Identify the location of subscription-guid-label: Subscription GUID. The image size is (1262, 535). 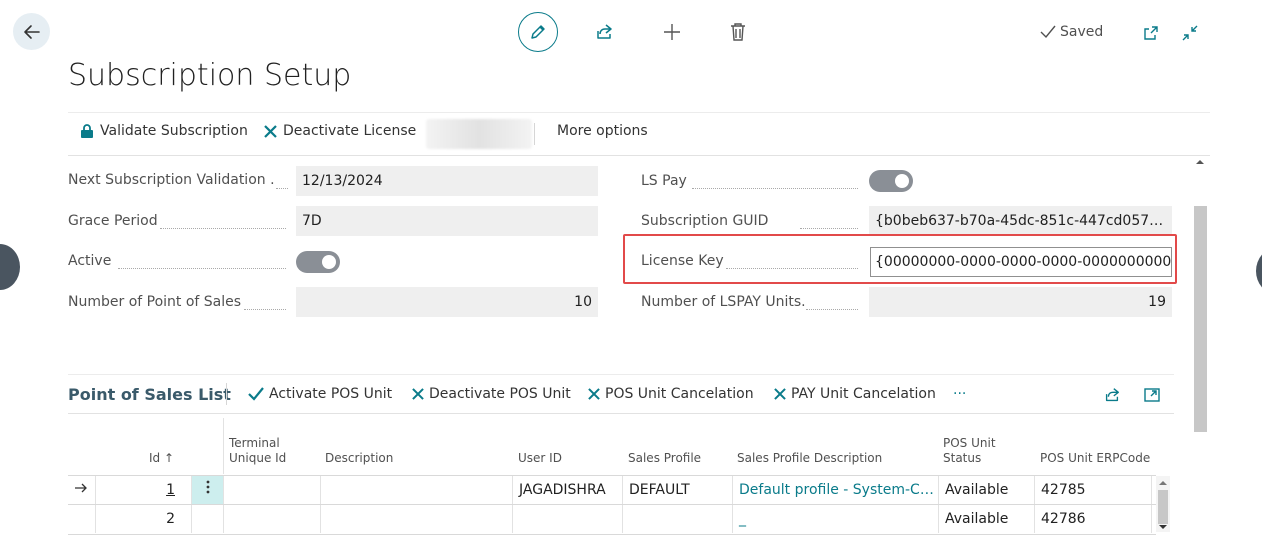
(705, 221).